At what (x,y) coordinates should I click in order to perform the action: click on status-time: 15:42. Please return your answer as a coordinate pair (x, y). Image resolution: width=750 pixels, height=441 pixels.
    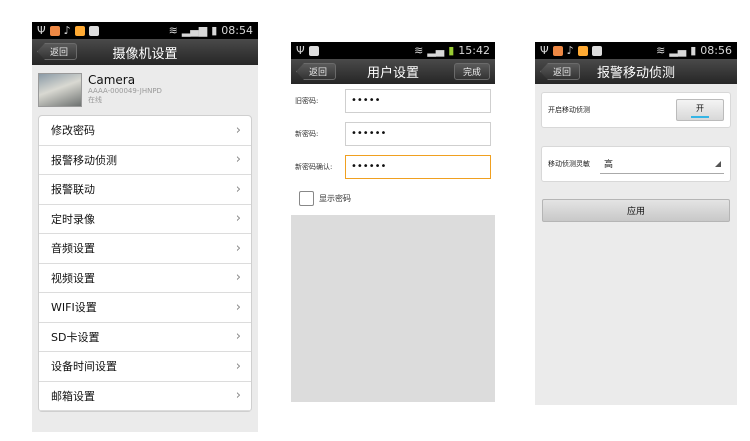
    Looking at the image, I should click on (474, 50).